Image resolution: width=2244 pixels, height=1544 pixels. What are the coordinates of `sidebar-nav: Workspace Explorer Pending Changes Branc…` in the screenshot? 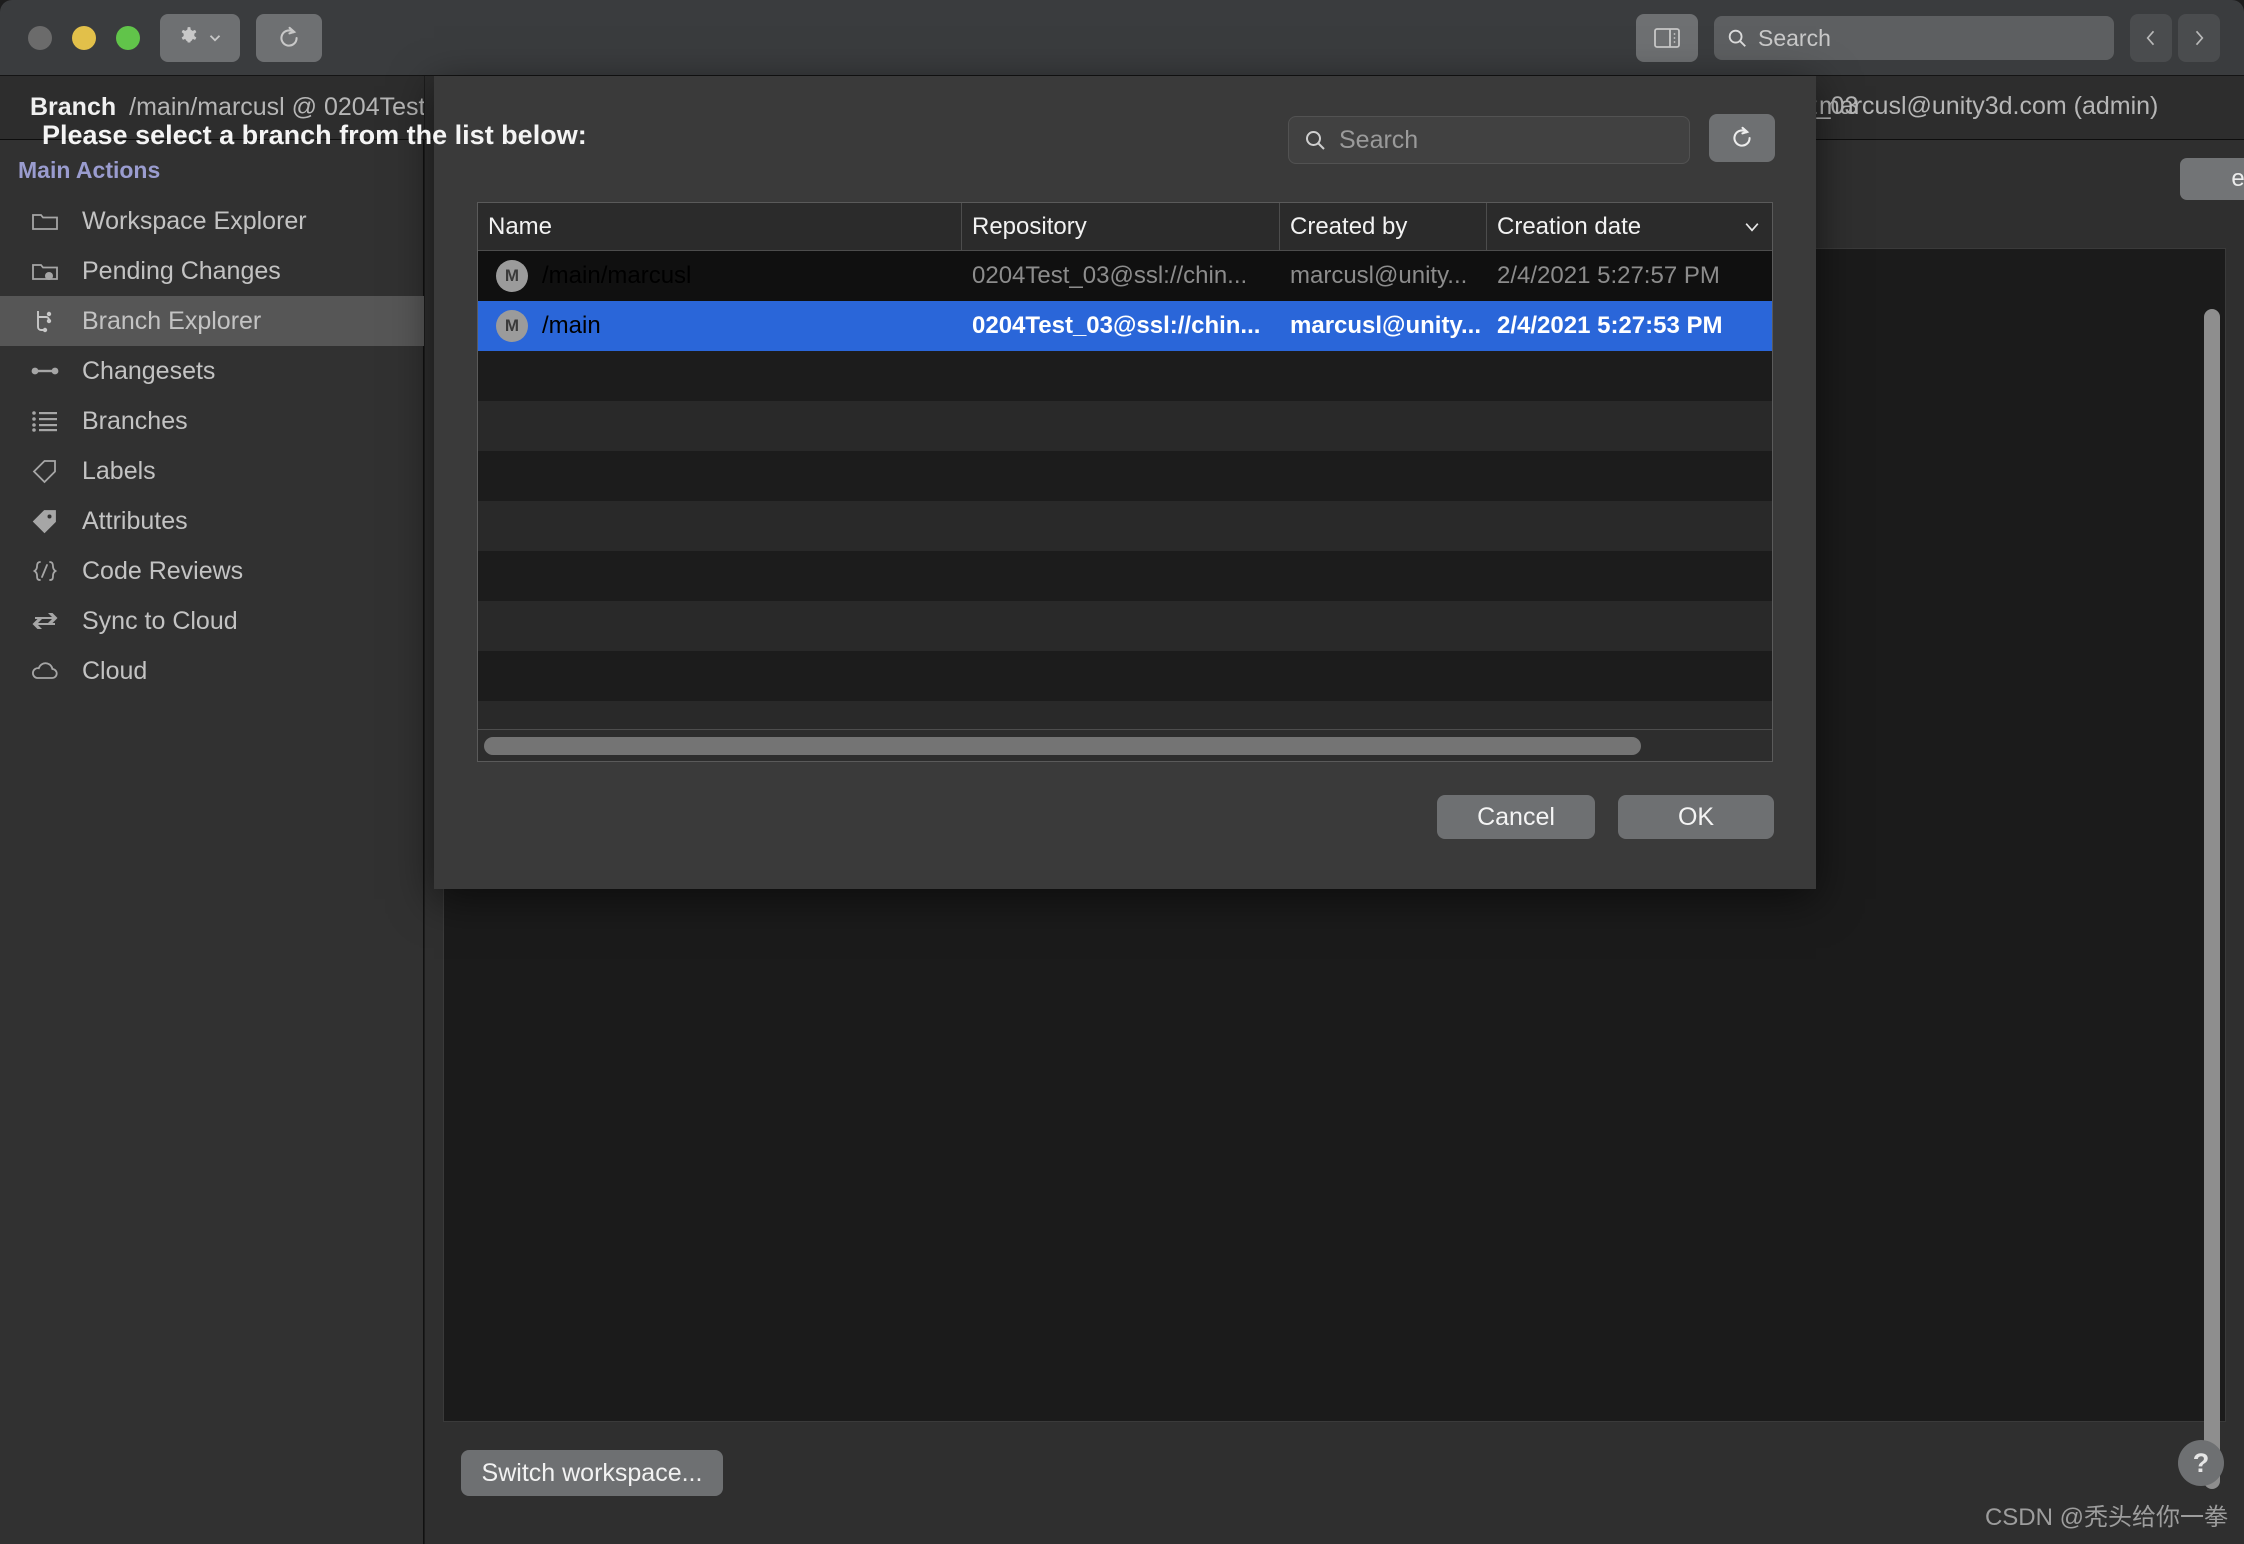 It's located at (212, 446).